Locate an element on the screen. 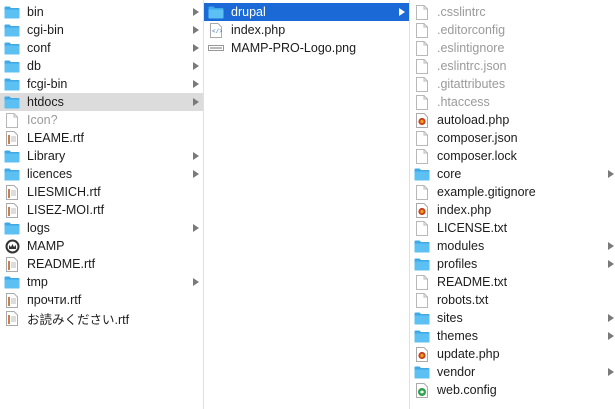 The height and width of the screenshot is (409, 615). file-row-mamp-pro-logo-png: MAMP-PRO-Logo.png is located at coordinates (306, 48).